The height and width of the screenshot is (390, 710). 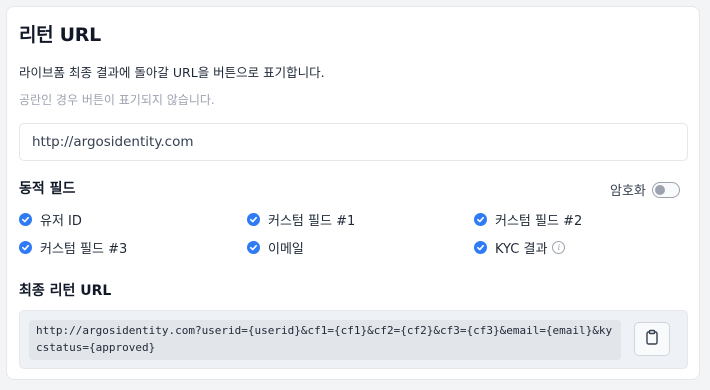 I want to click on field-label: 이메일, so click(x=286, y=249).